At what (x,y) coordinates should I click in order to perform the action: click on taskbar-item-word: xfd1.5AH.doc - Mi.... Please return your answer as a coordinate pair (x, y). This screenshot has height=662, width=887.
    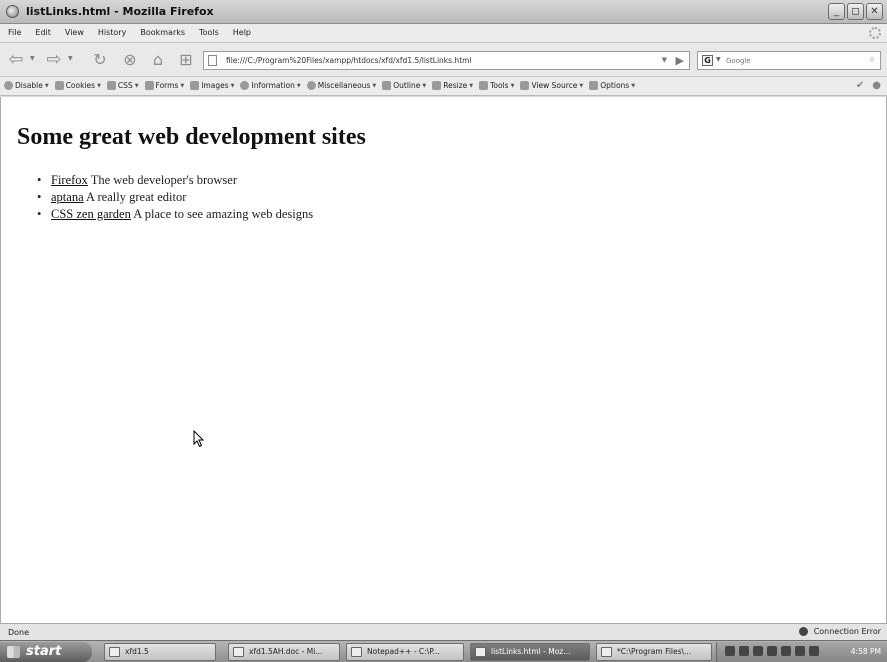
    Looking at the image, I should click on (284, 652).